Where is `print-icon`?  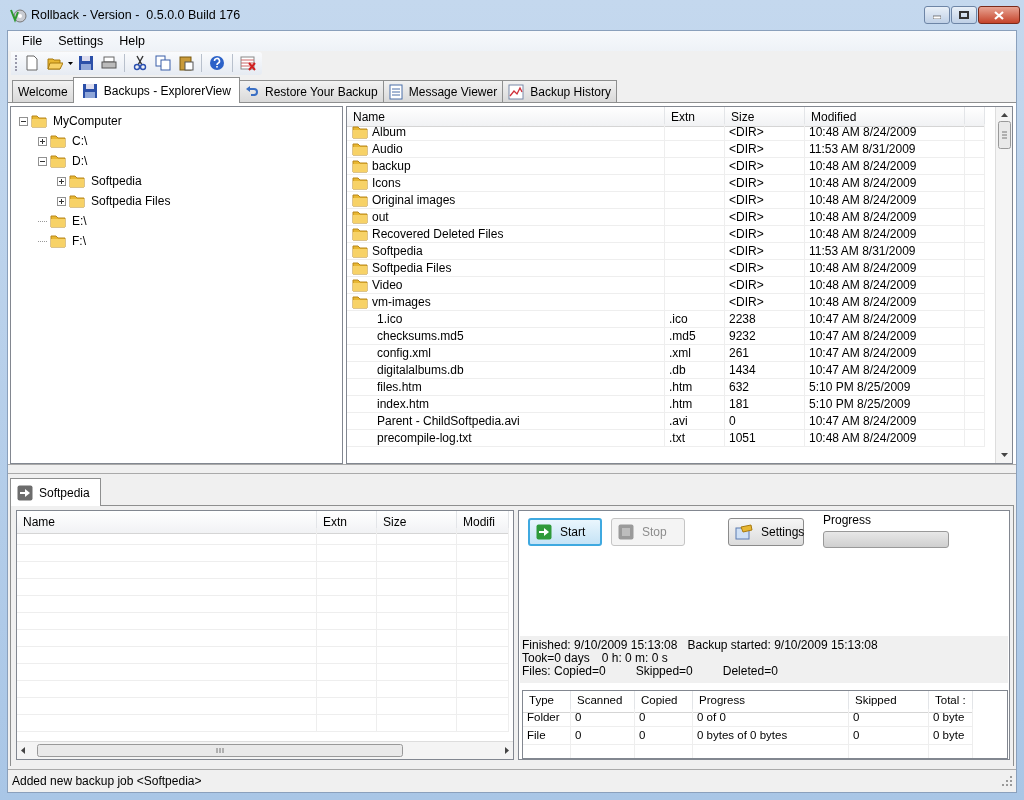
print-icon is located at coordinates (109, 63).